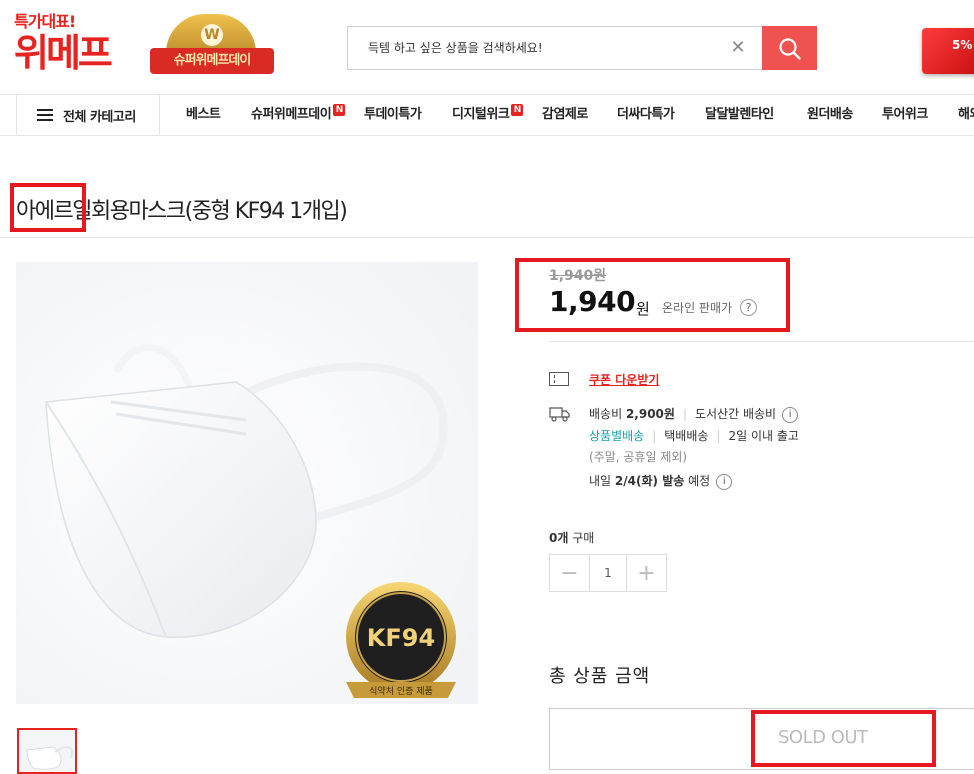  I want to click on nav-item-infection-zero: 감염제로, so click(565, 115).